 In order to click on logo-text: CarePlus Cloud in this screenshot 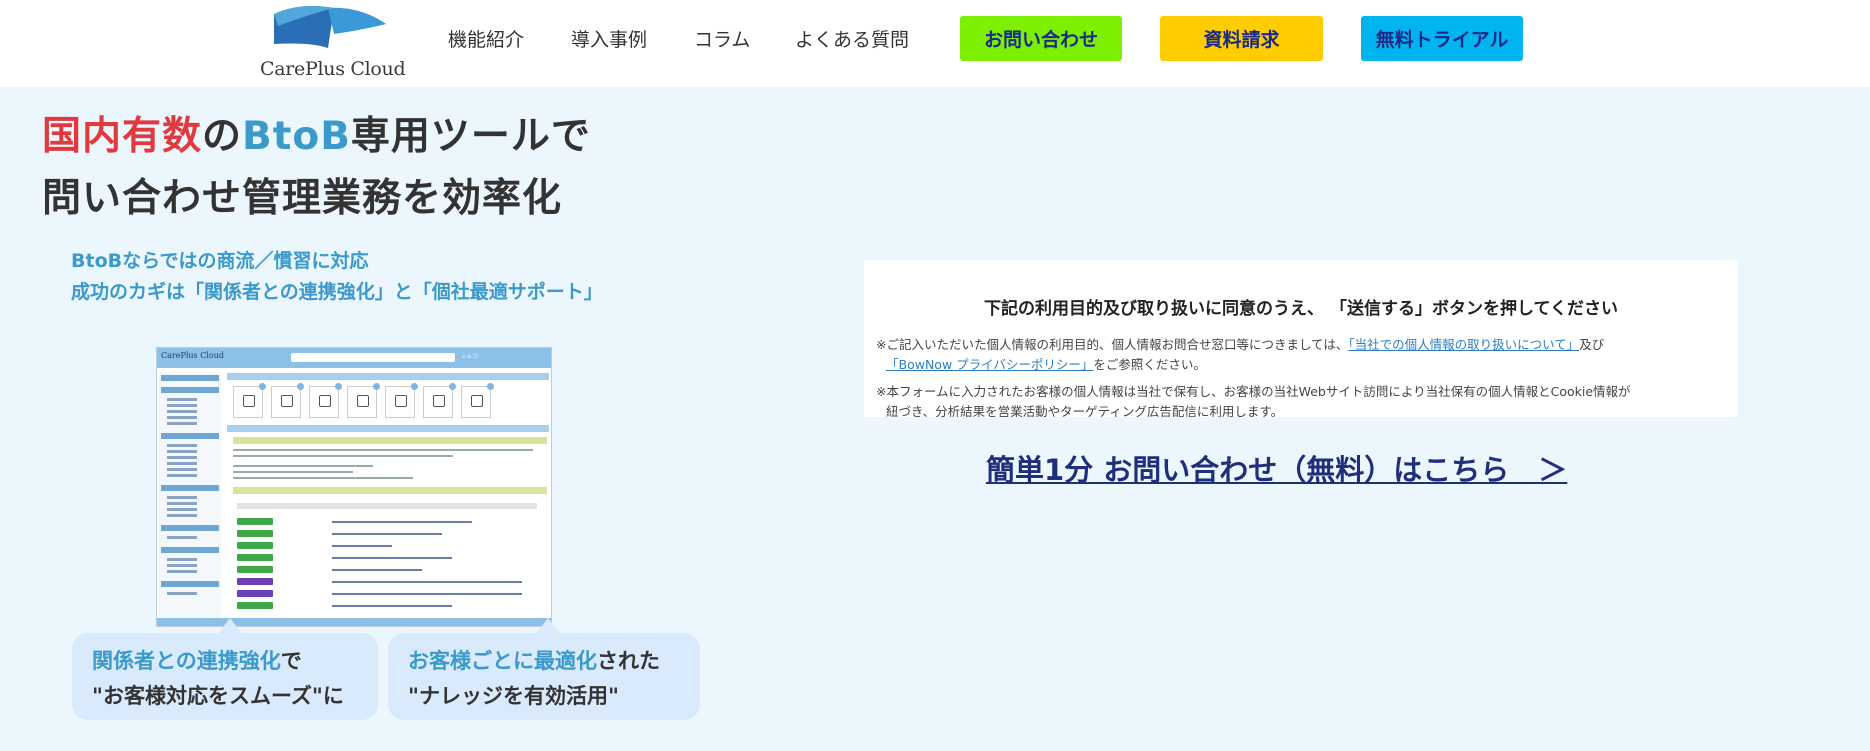, I will do `click(333, 69)`.